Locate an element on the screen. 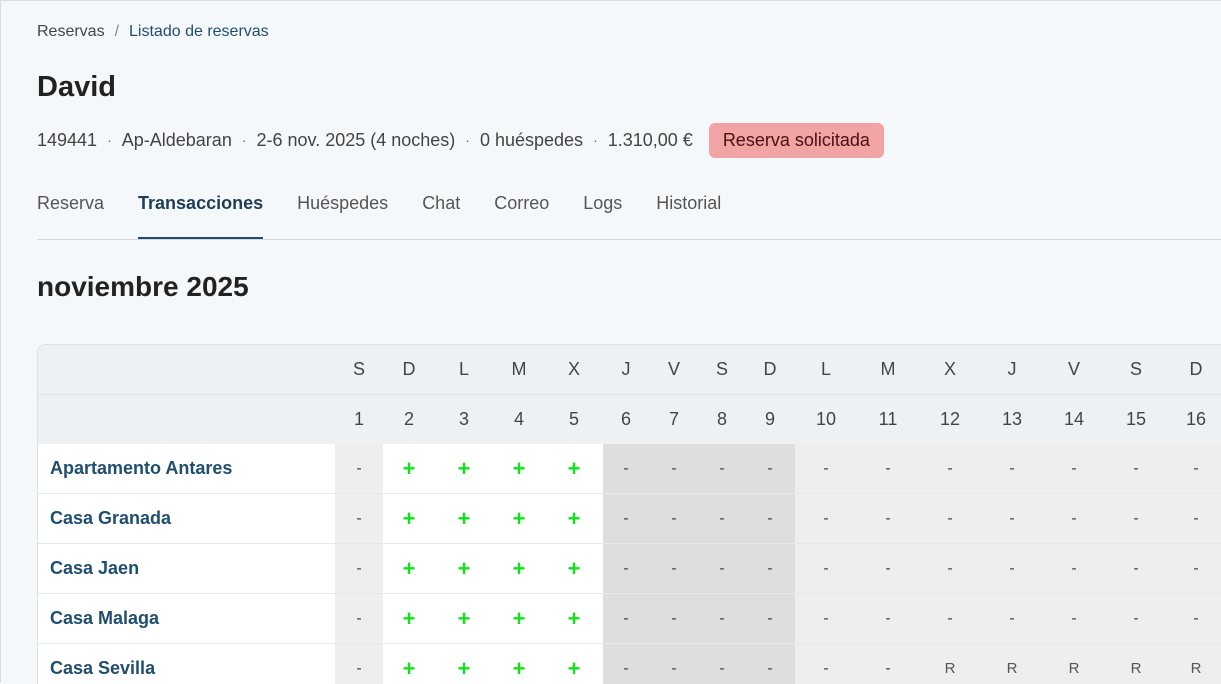 This screenshot has height=684, width=1221. breadcrumb-root-link: Reservas is located at coordinates (71, 31).